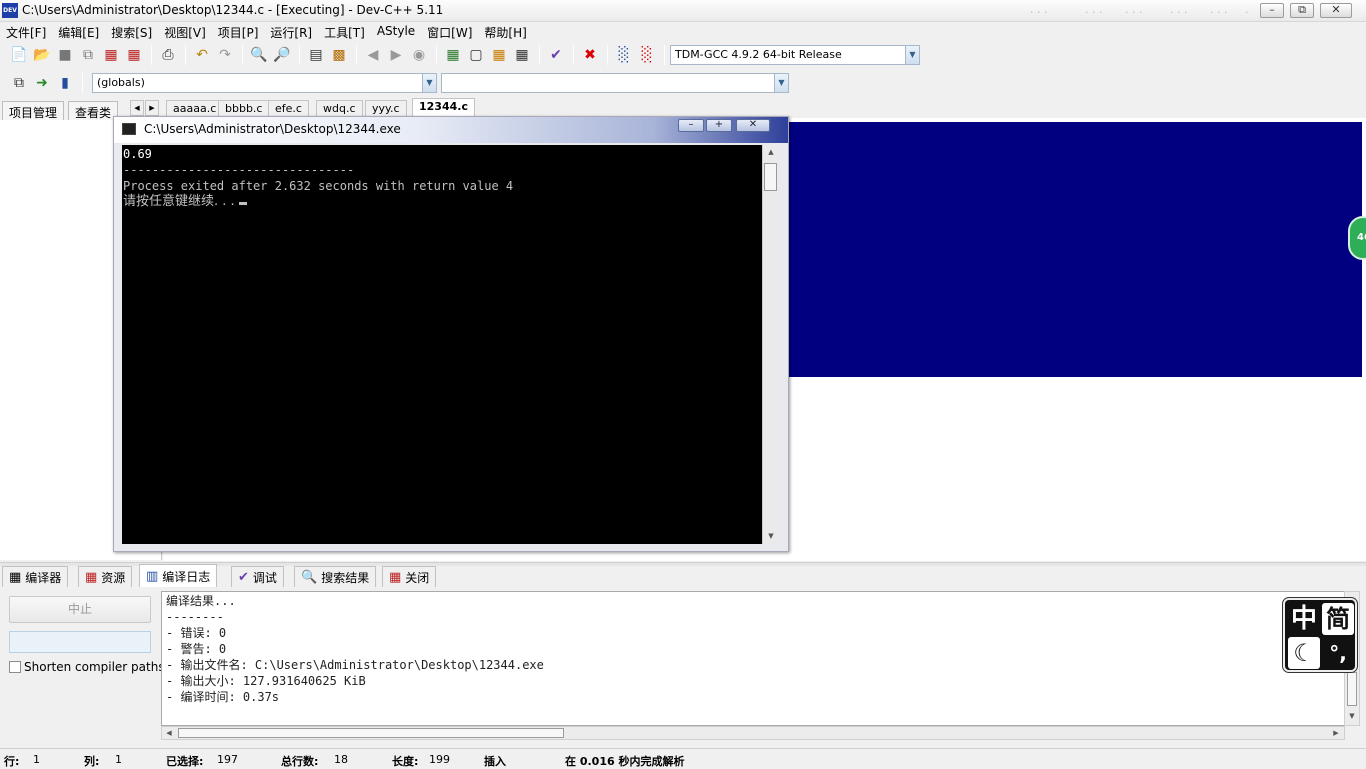 Image resolution: width=1366 pixels, height=769 pixels. Describe the element at coordinates (339, 55) in the screenshot. I see `bookmark-icon: ▩` at that location.